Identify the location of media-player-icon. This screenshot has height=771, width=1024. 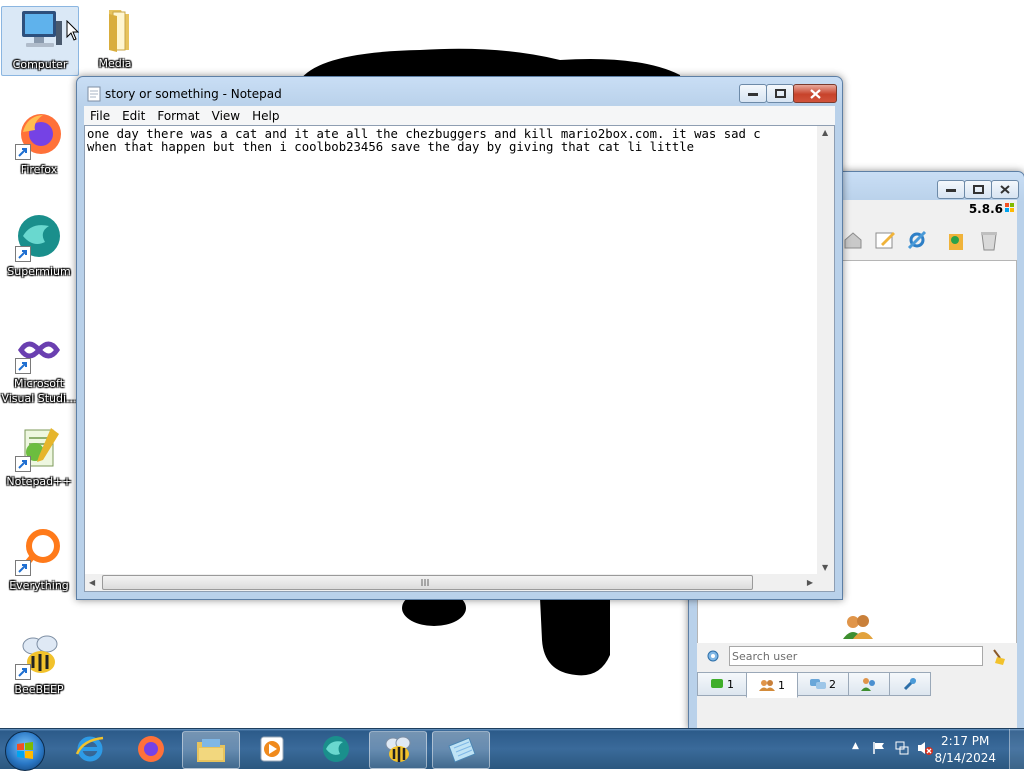
(272, 749).